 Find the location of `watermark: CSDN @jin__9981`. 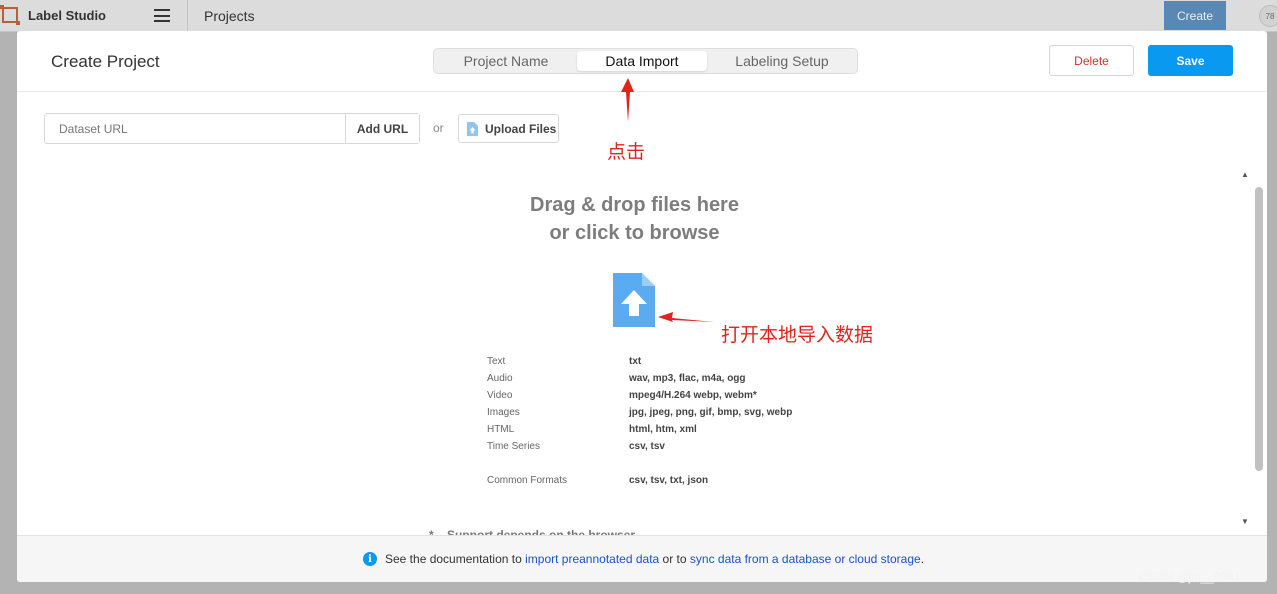

watermark: CSDN @jin__9981 is located at coordinates (1190, 577).